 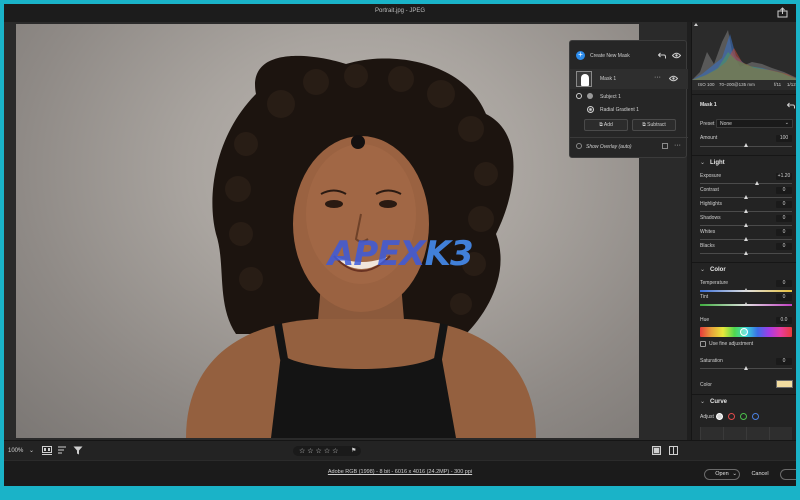 I want to click on slider-value: +1.20, so click(x=784, y=176).